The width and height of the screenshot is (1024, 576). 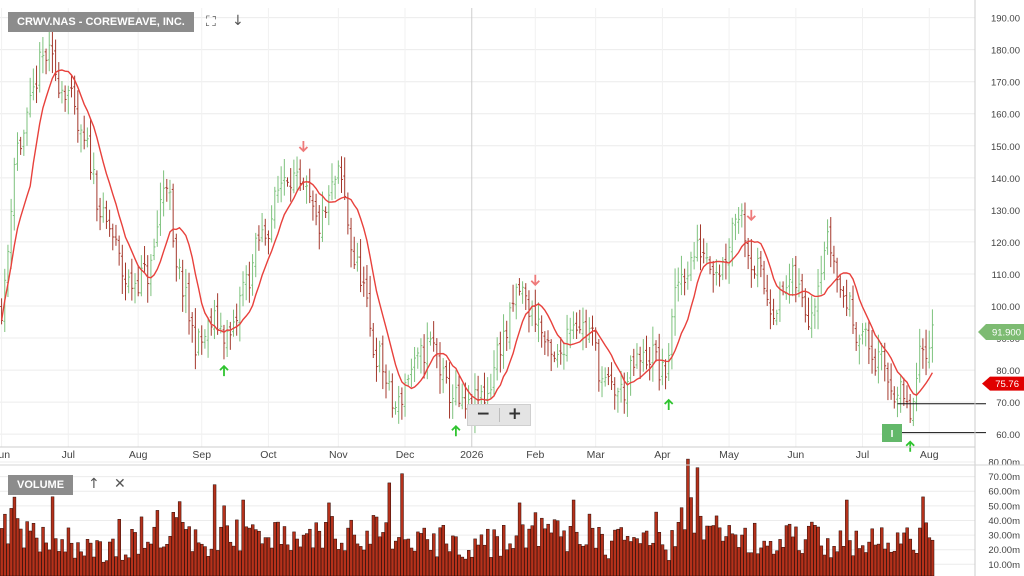 I want to click on arrow-up-icon: ↑, so click(x=94, y=484).